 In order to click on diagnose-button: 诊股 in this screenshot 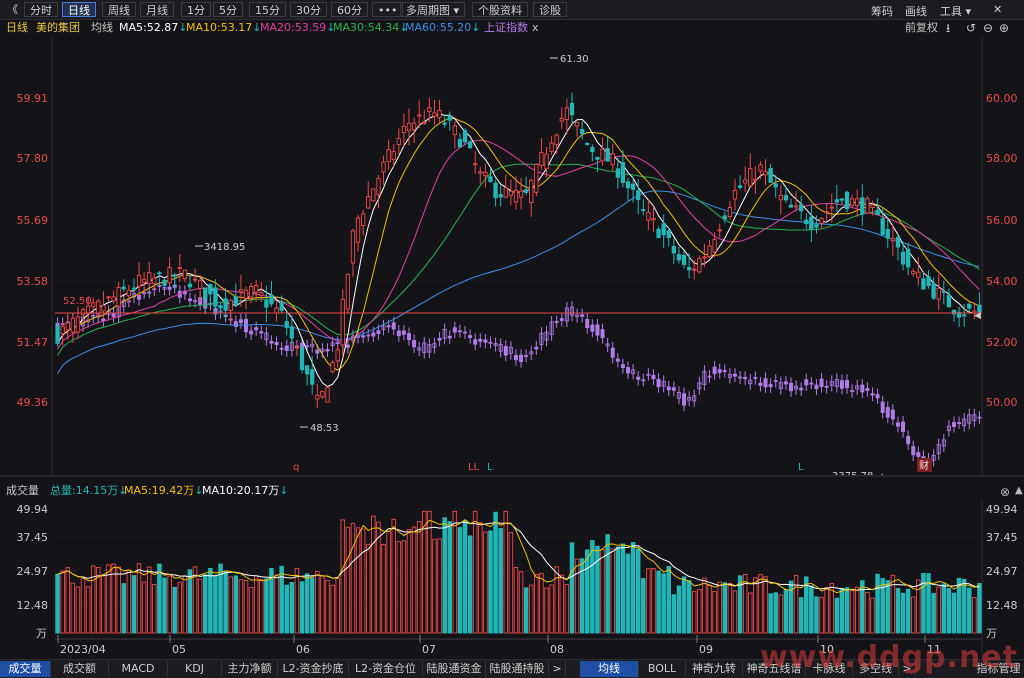, I will do `click(550, 9)`.